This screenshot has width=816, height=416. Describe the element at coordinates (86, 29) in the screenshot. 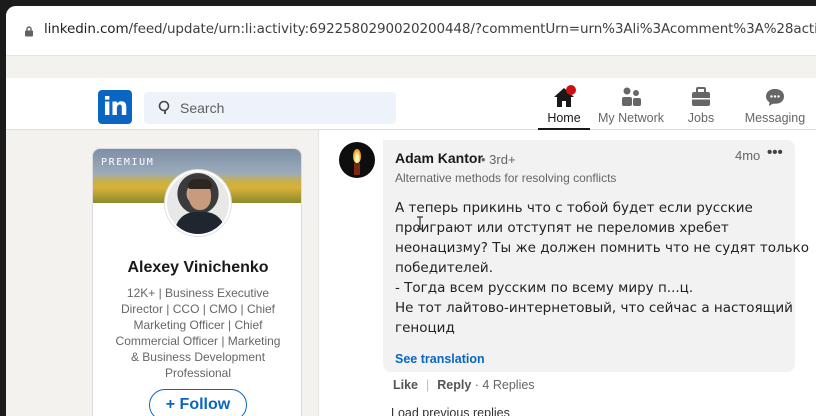

I see `url-host: linkedin.com` at that location.